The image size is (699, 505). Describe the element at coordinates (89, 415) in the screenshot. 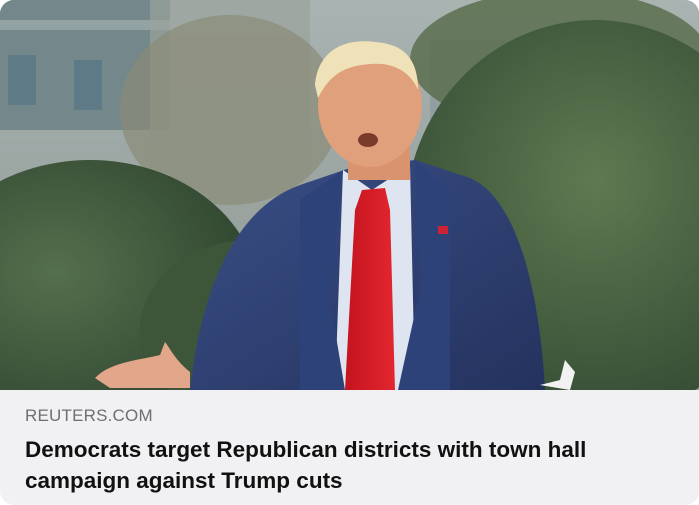

I see `source-domain: REUTERS.COM` at that location.